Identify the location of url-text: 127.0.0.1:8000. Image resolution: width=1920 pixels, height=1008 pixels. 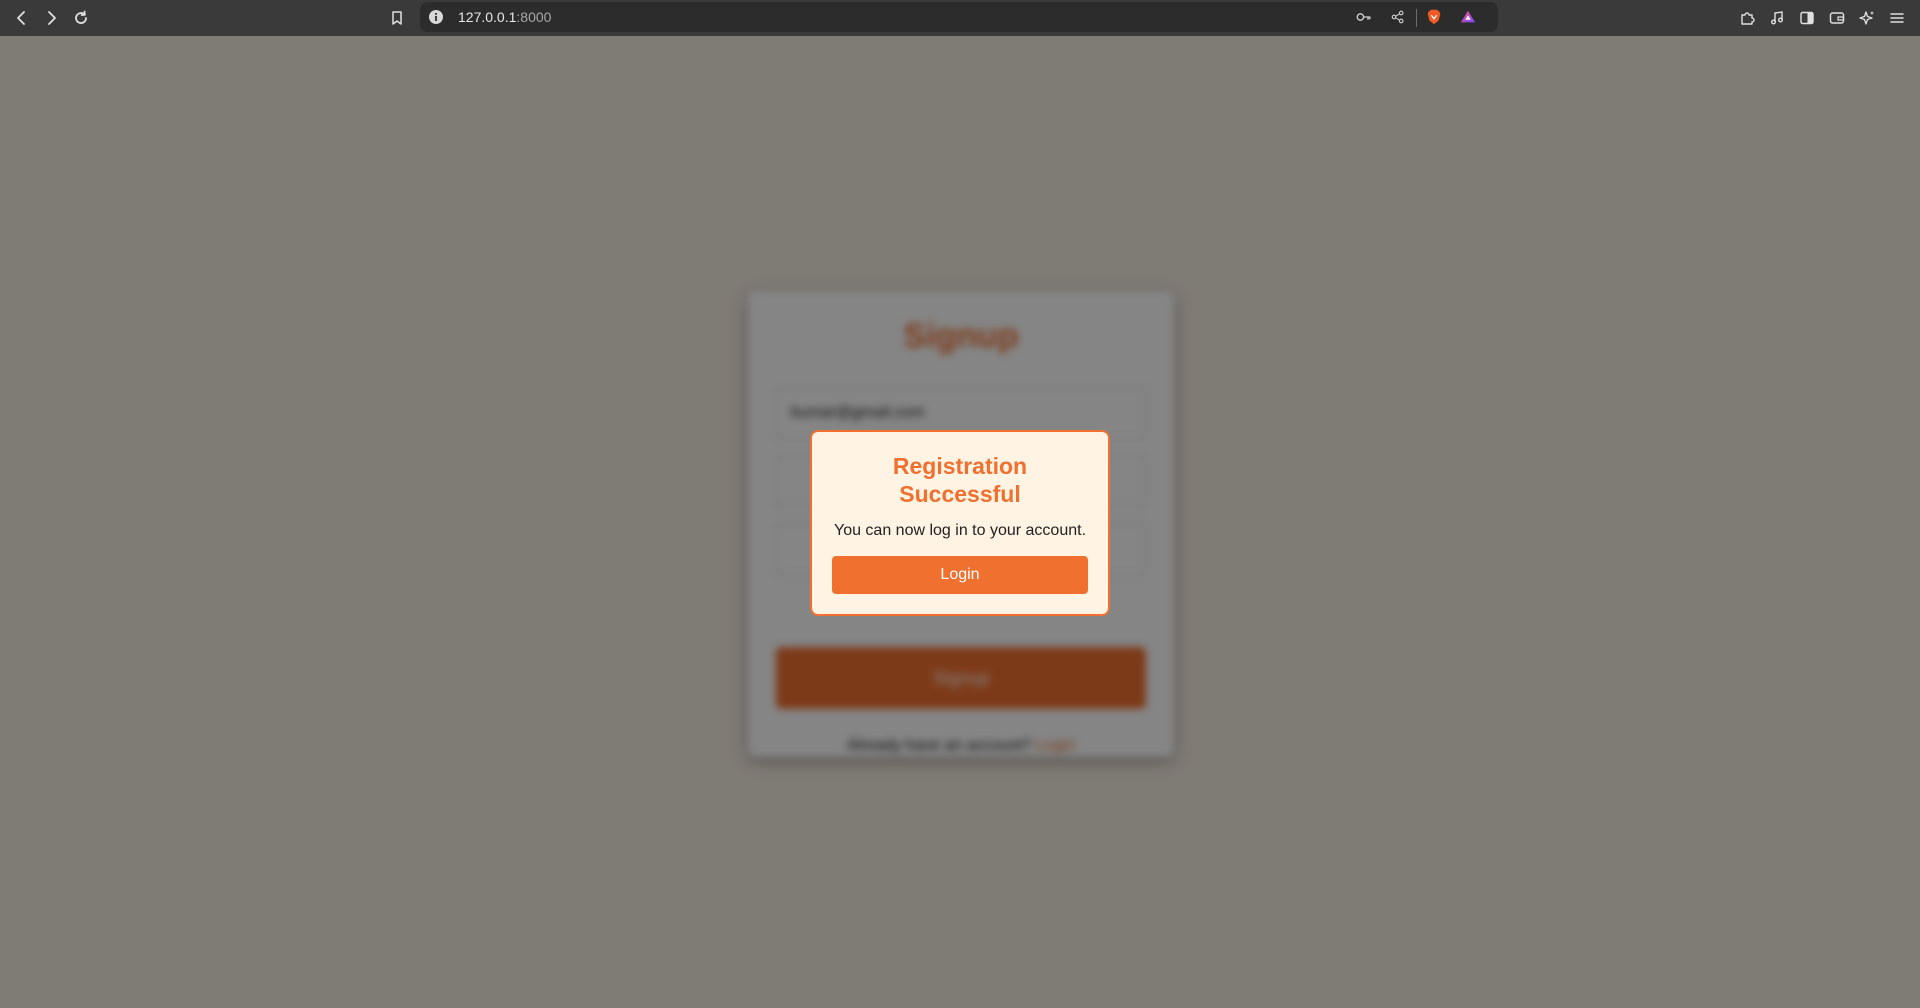
(504, 17).